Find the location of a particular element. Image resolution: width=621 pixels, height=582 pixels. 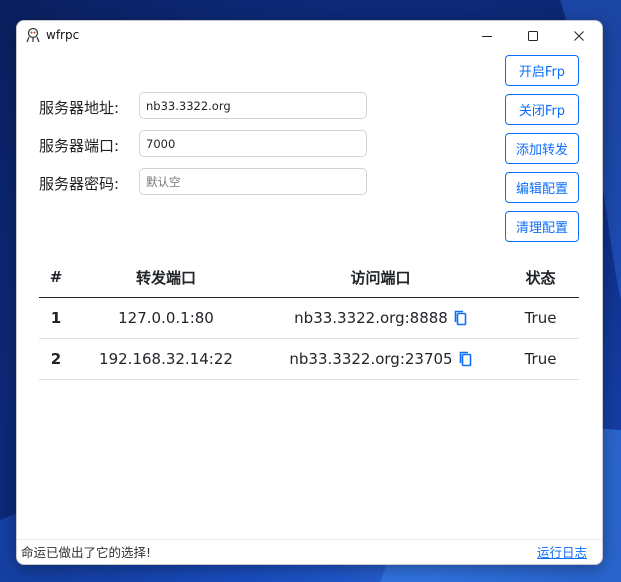

maximize-icon is located at coordinates (533, 36).